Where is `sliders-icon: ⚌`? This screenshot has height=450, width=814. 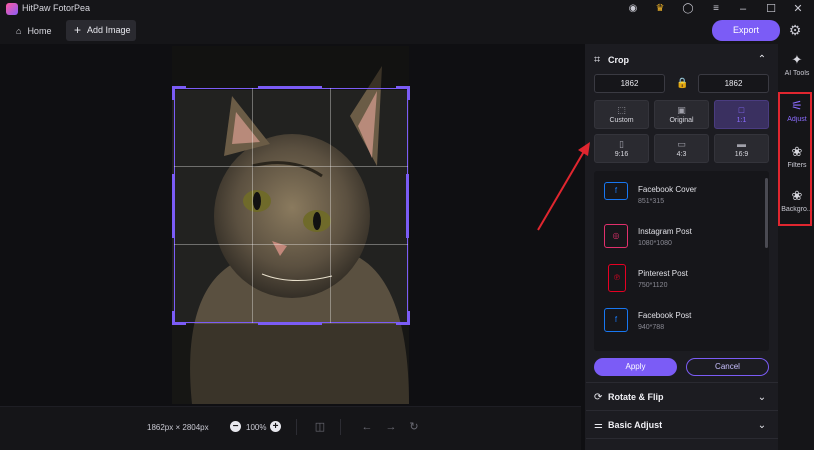 sliders-icon: ⚌ is located at coordinates (598, 425).